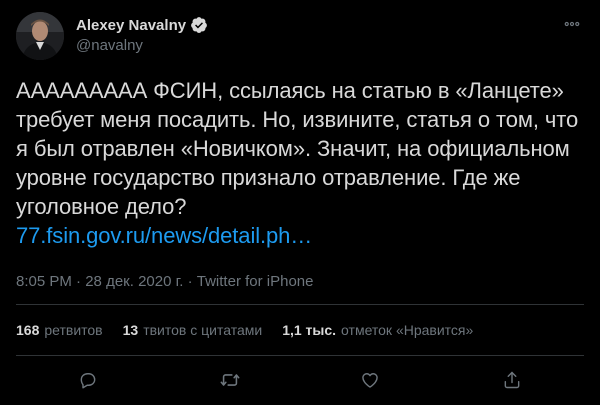 Image resolution: width=600 pixels, height=405 pixels. What do you see at coordinates (199, 25) in the screenshot?
I see `verified-badge-icon` at bounding box center [199, 25].